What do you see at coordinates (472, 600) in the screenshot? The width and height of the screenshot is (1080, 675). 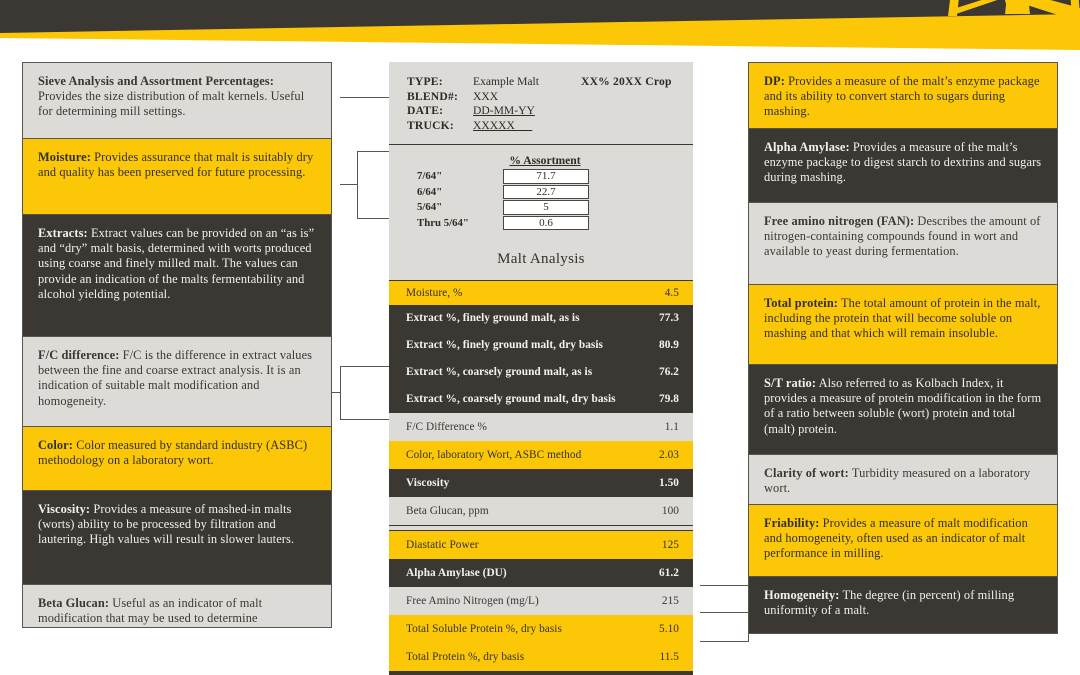 I see `row-label: Free Amino Nitrogen (mg/L)` at bounding box center [472, 600].